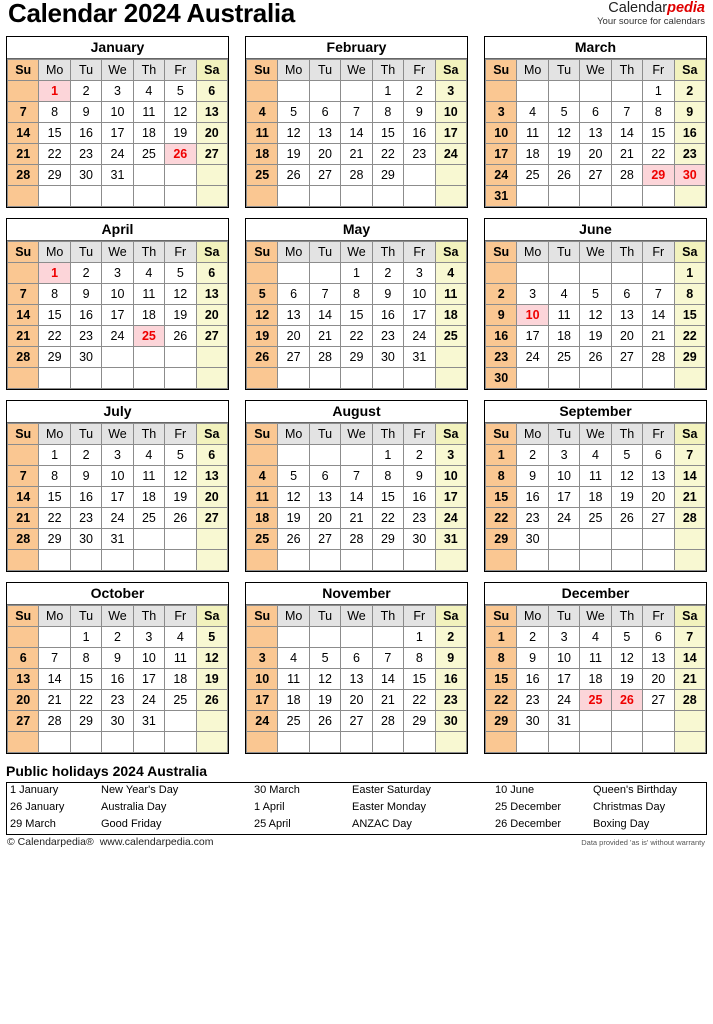 The width and height of the screenshot is (713, 1024). I want to click on day-cell: 28, so click(23, 539).